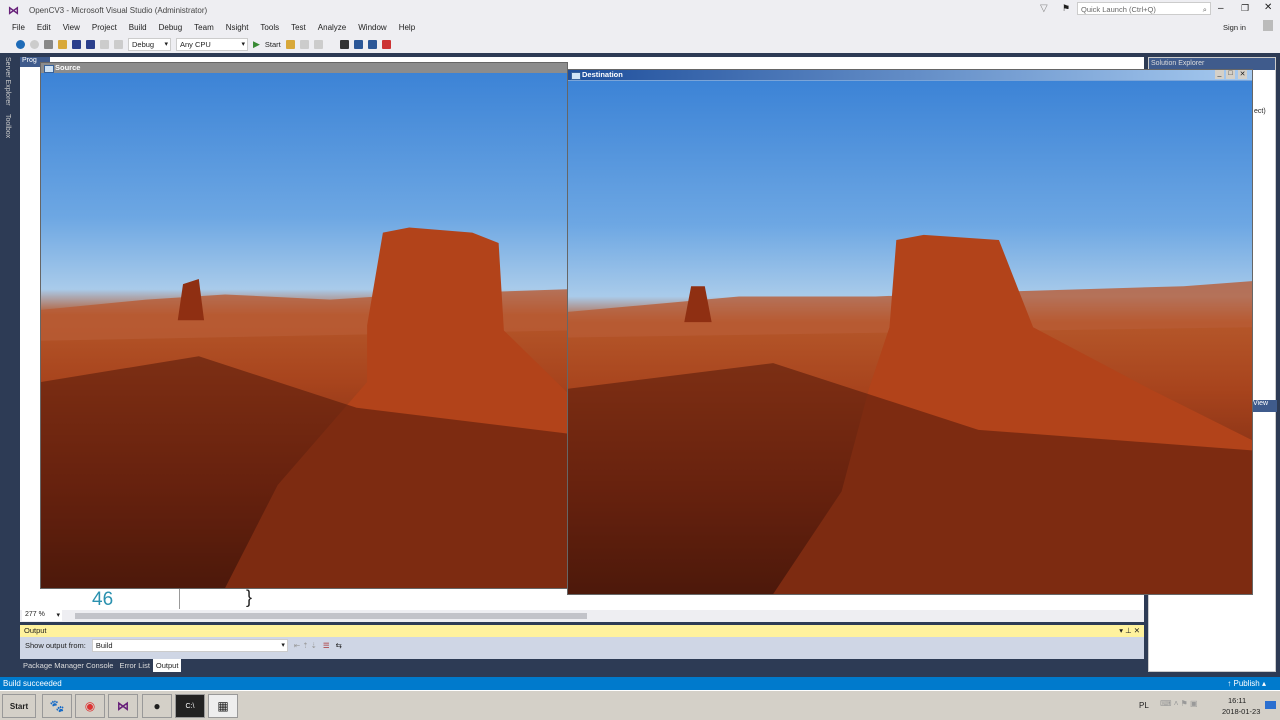 Image resolution: width=1280 pixels, height=720 pixels. I want to click on close-output-icon: ▾ ⊥ ✕, so click(1129, 631).